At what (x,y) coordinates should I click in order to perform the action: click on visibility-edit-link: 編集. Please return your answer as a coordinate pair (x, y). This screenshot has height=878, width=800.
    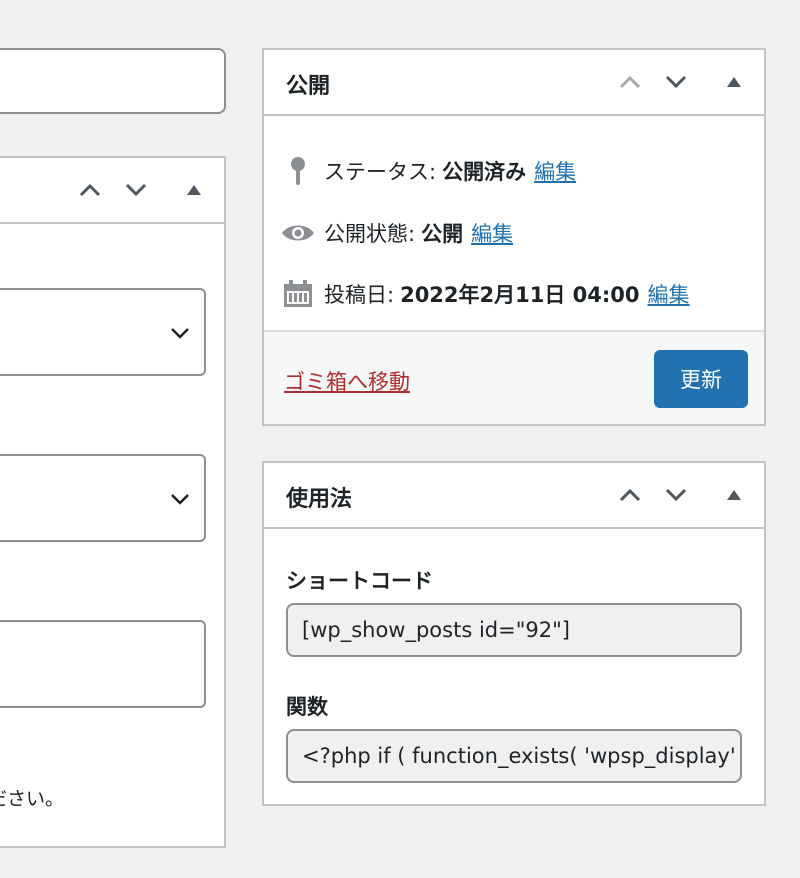
    Looking at the image, I should click on (492, 233).